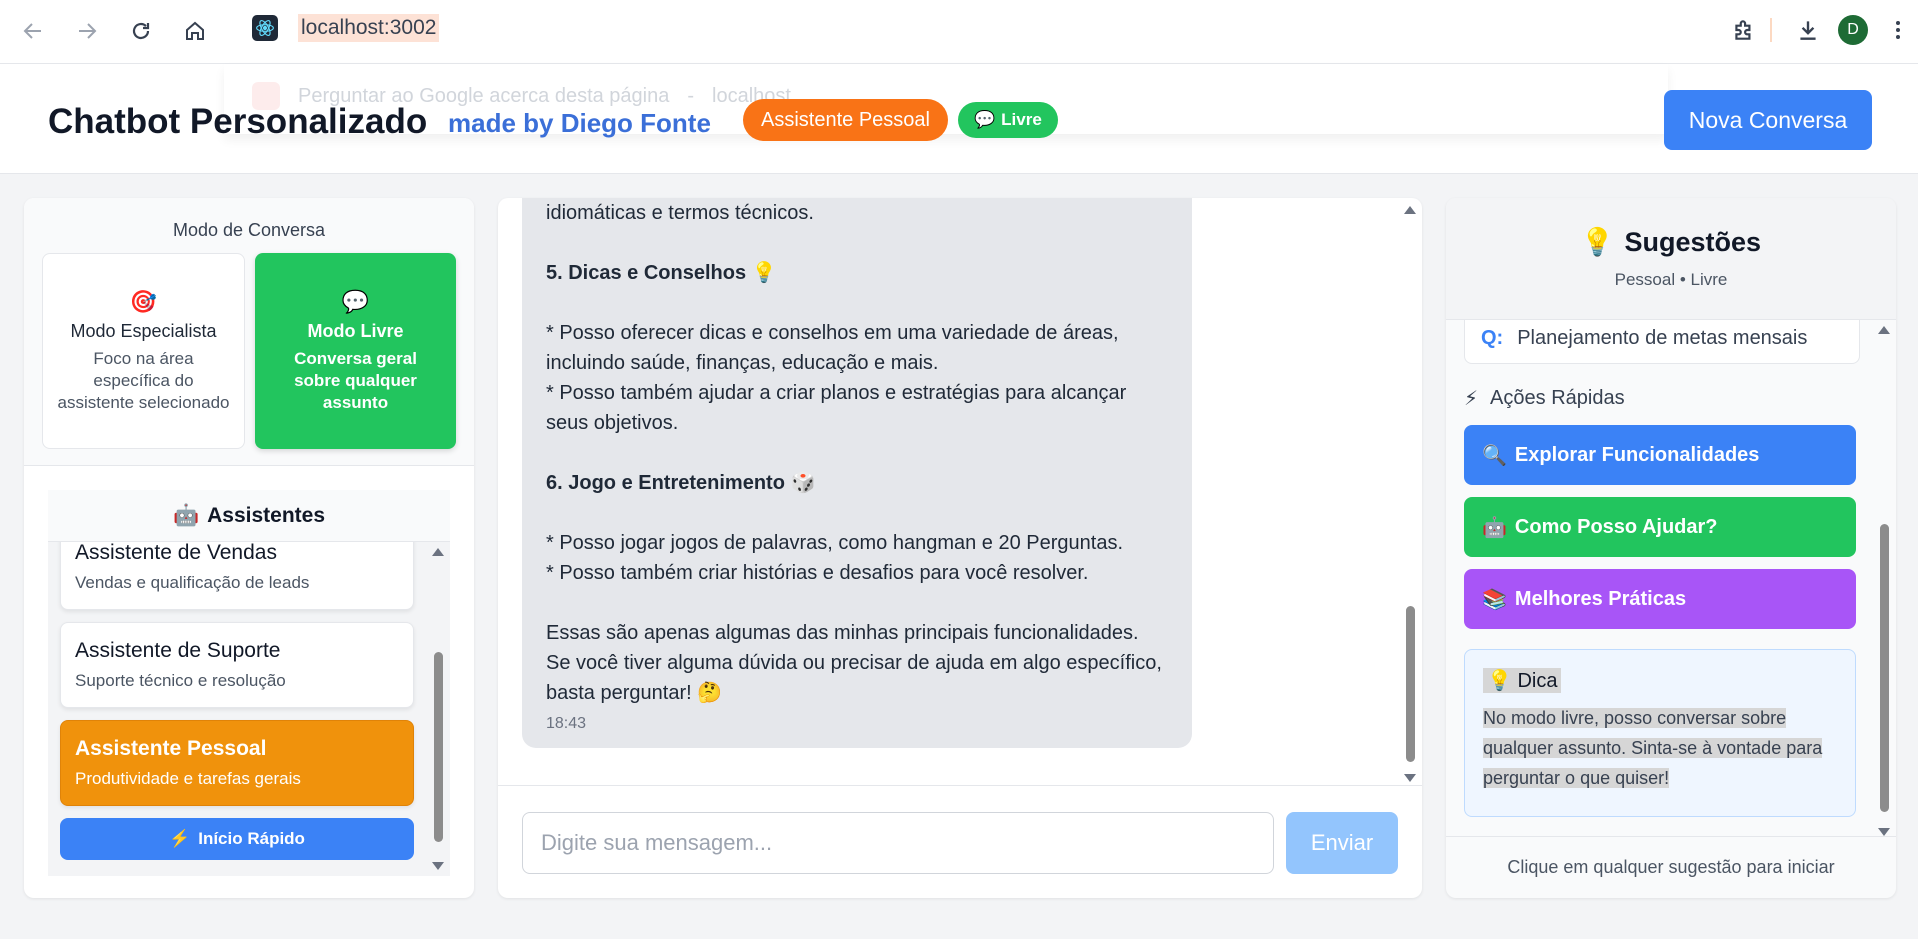 The width and height of the screenshot is (1918, 939). I want to click on back-icon, so click(33, 31).